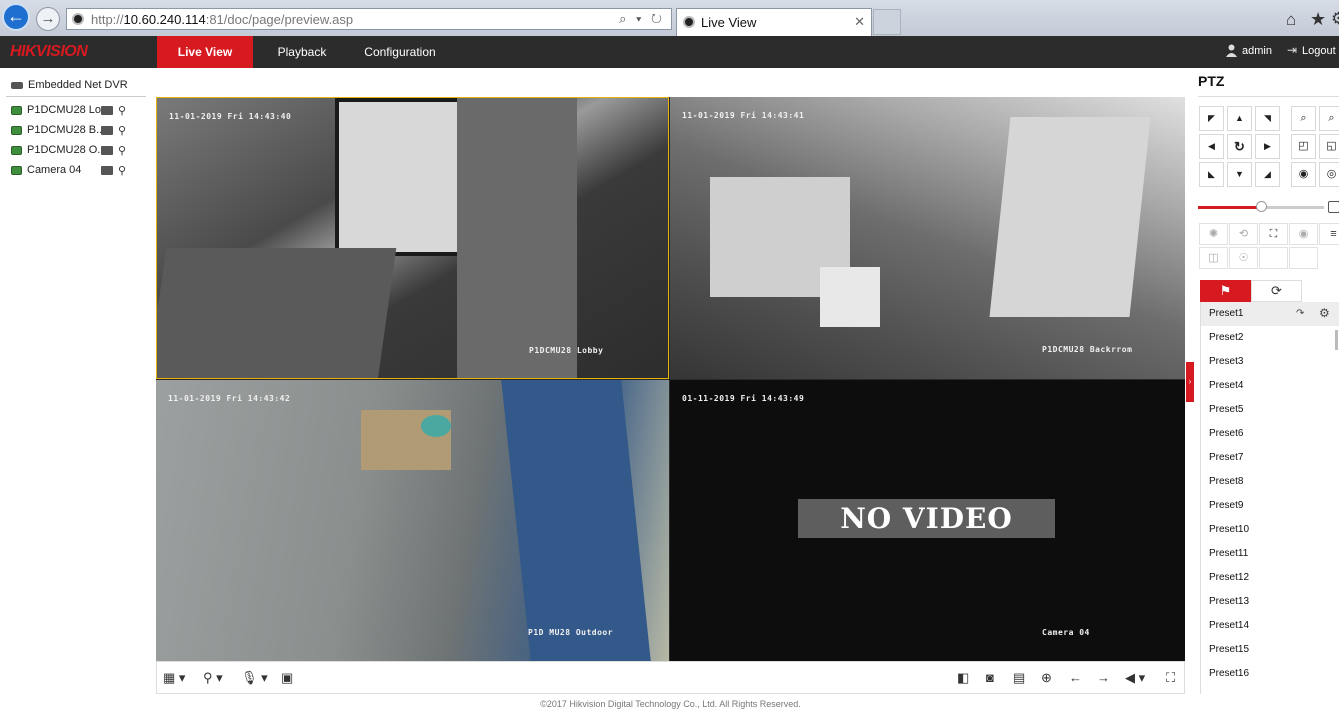 The height and width of the screenshot is (709, 1339). I want to click on preset-tab: ⚑, so click(1225, 291).